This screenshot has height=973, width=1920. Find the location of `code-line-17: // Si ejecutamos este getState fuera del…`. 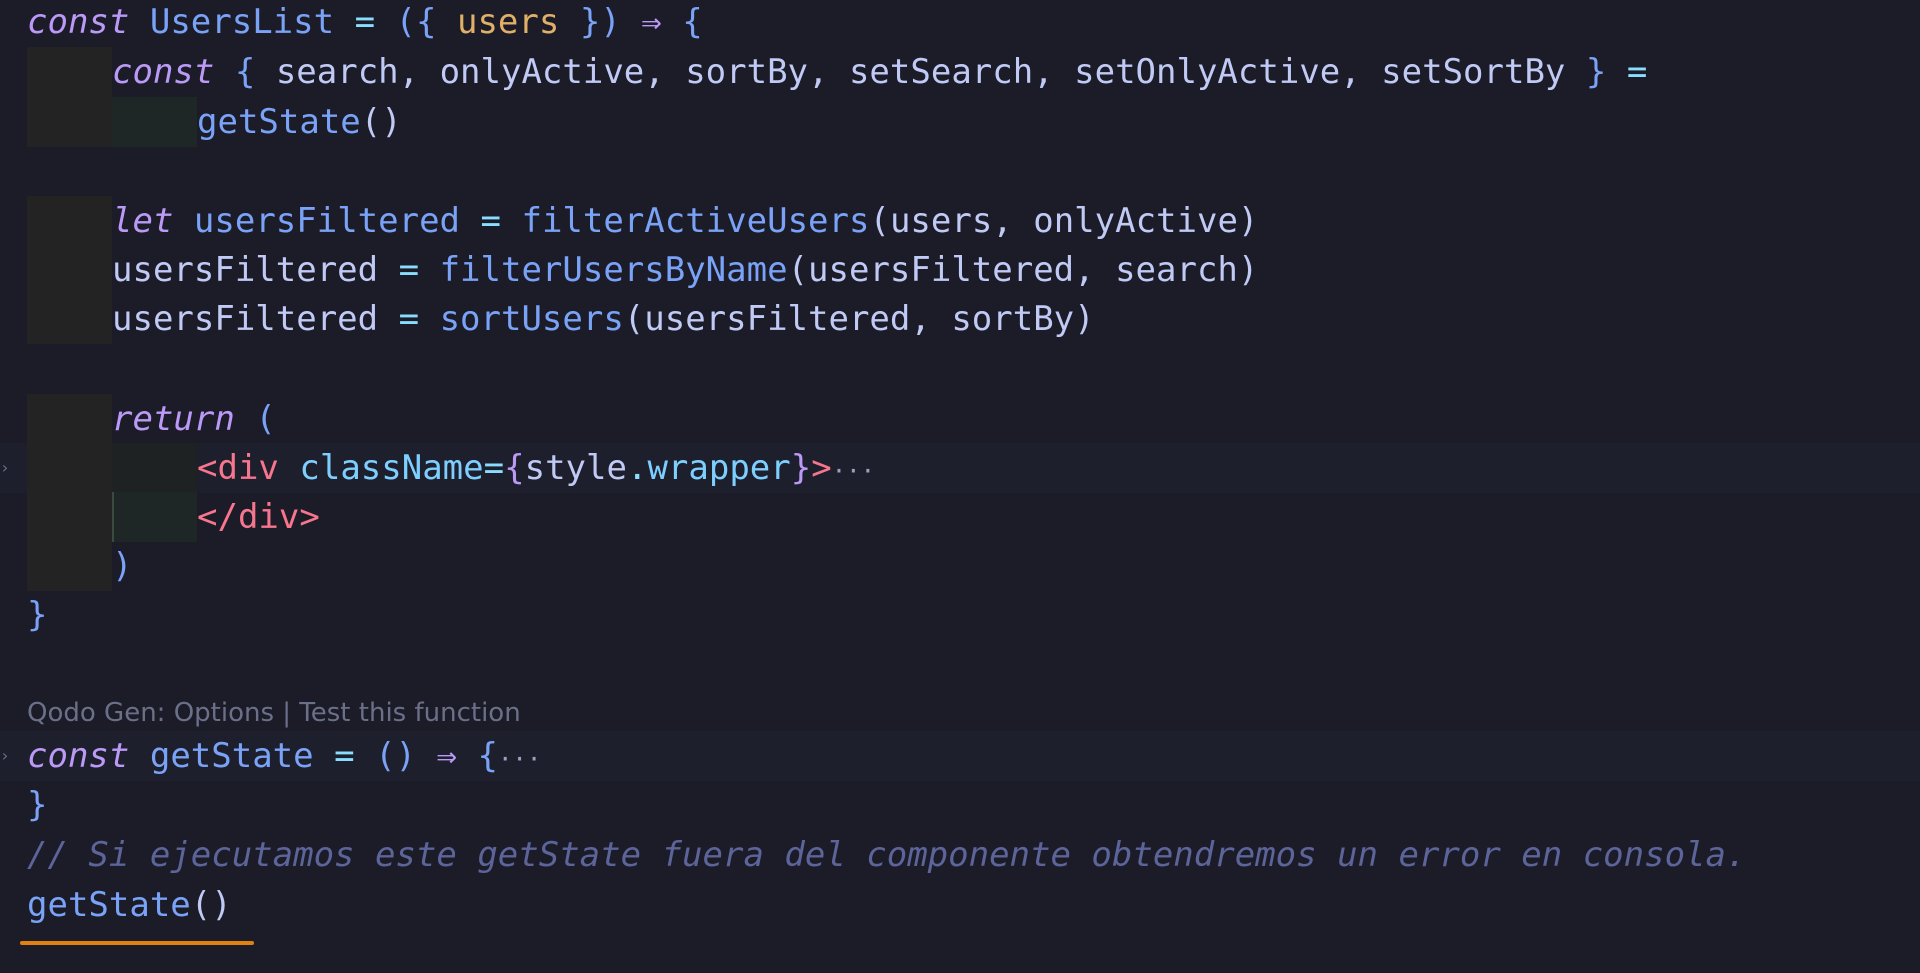

code-line-17: // Si ejecutamos este getState fuera del… is located at coordinates (960, 855).